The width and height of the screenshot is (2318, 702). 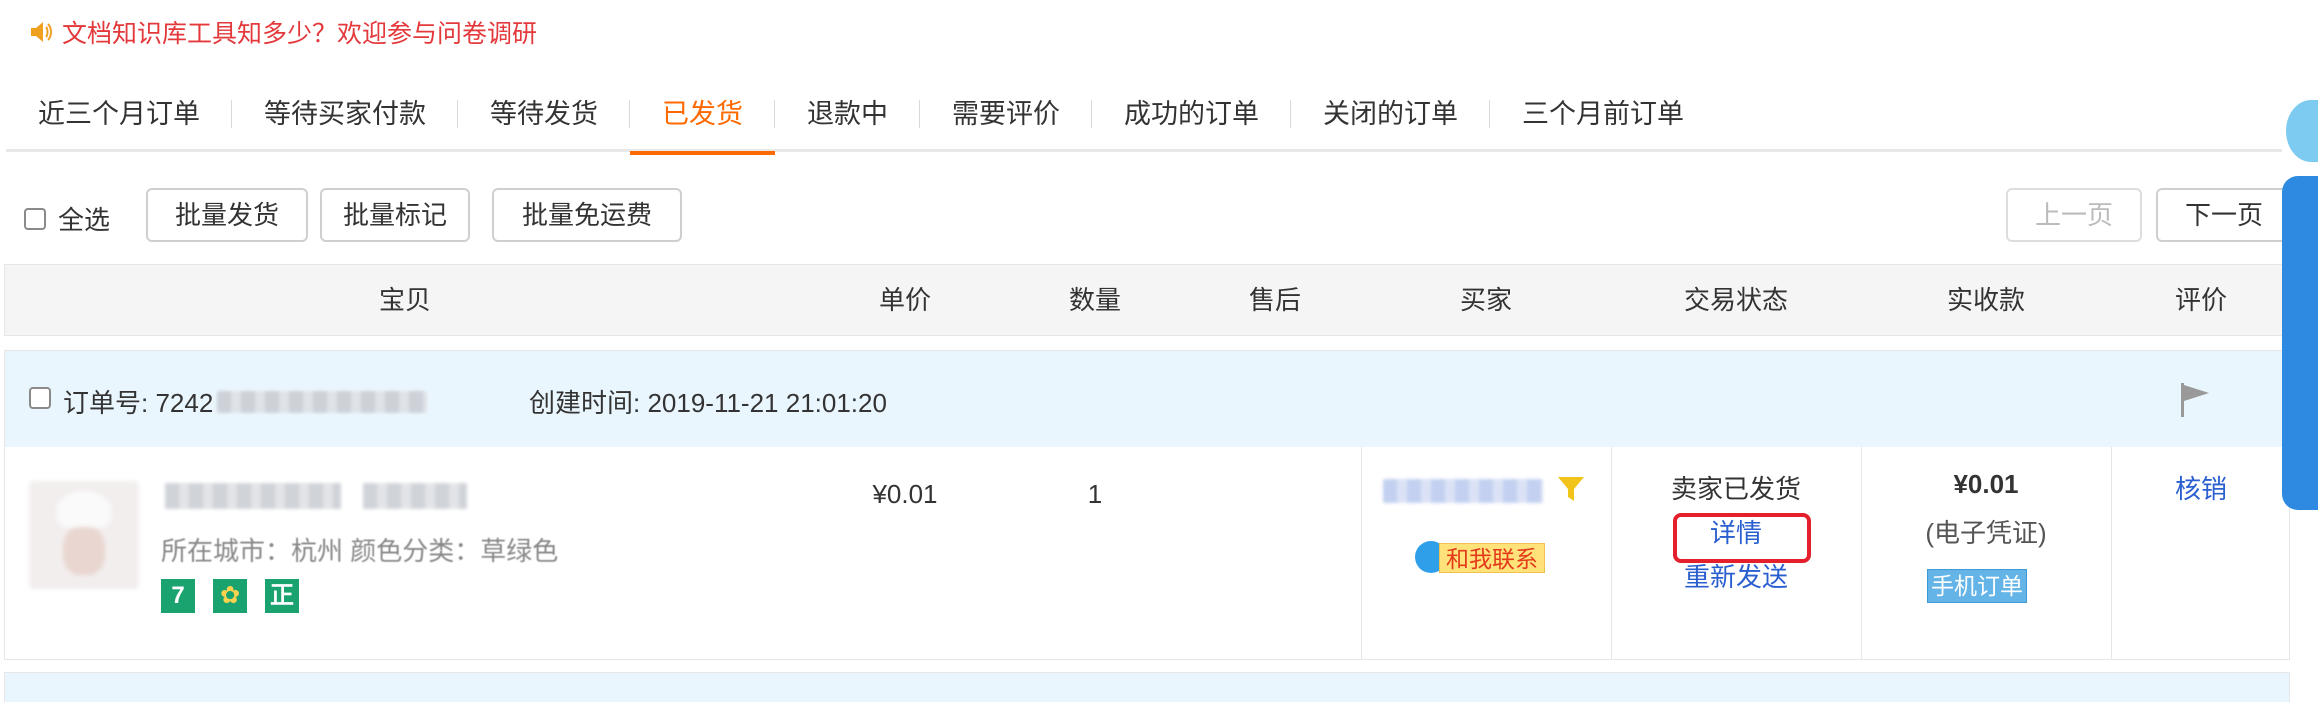 I want to click on order-table-header: 宝贝 单价 数量 售后 买家 交易状态 实收款 评价, so click(x=1147, y=300).